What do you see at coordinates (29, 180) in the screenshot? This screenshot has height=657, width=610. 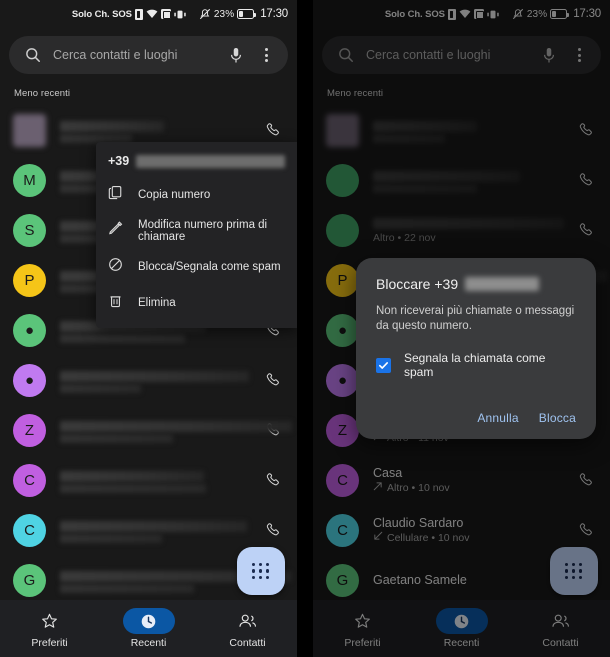 I see `avatar: M` at bounding box center [29, 180].